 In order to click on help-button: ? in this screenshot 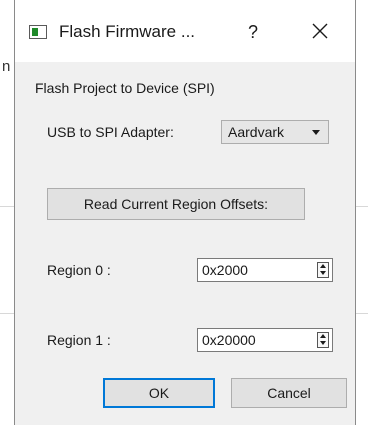, I will do `click(253, 32)`.